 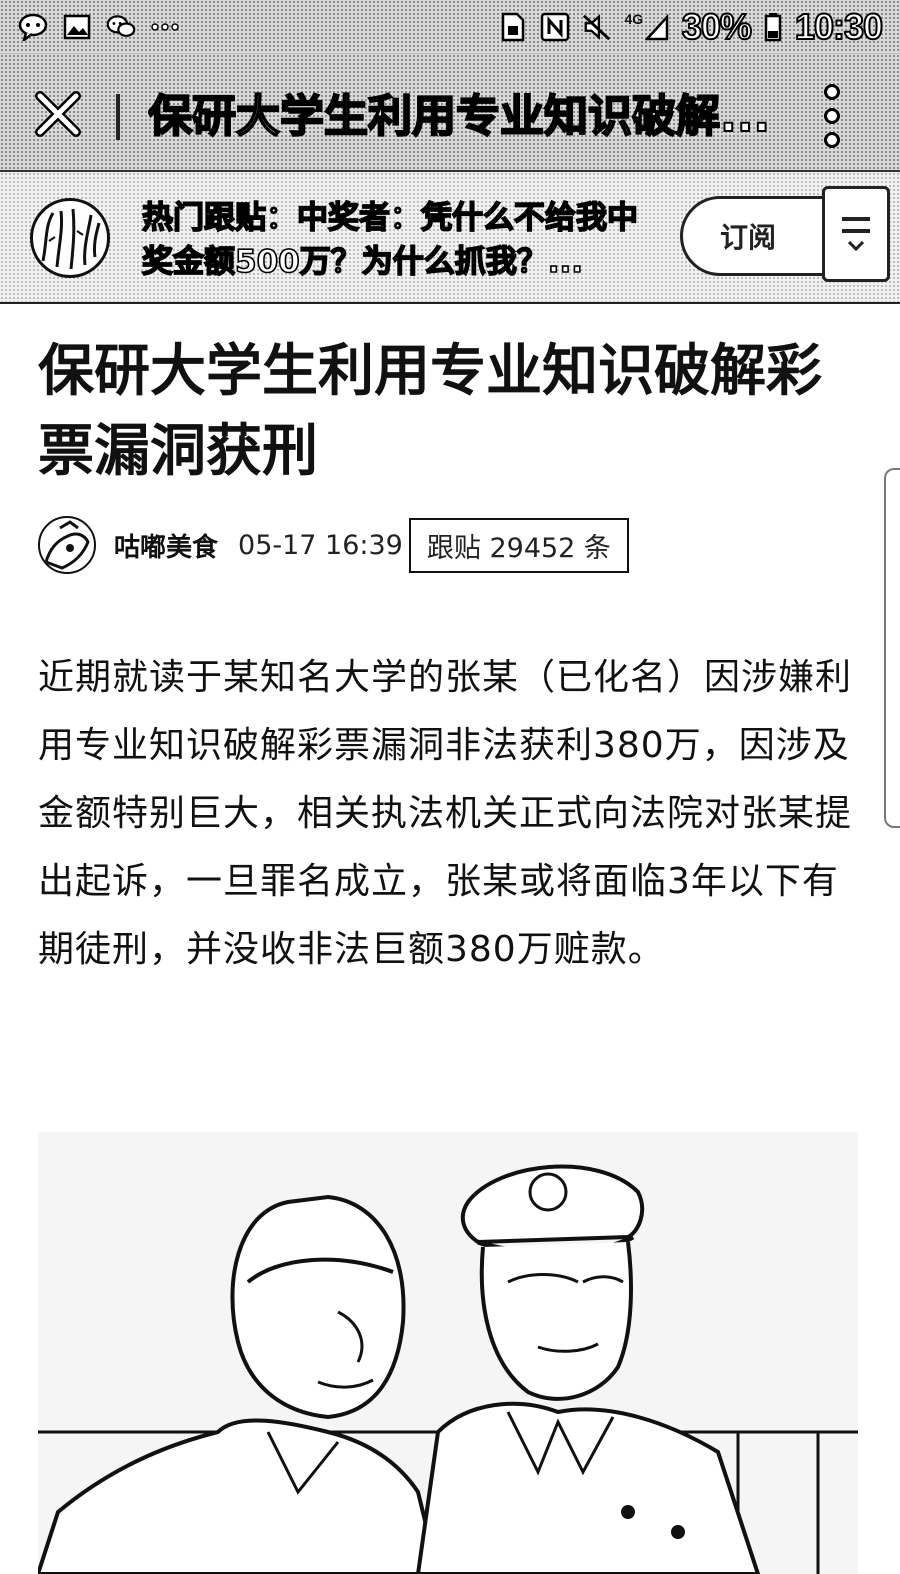 I want to click on close-icon, so click(x=58, y=114).